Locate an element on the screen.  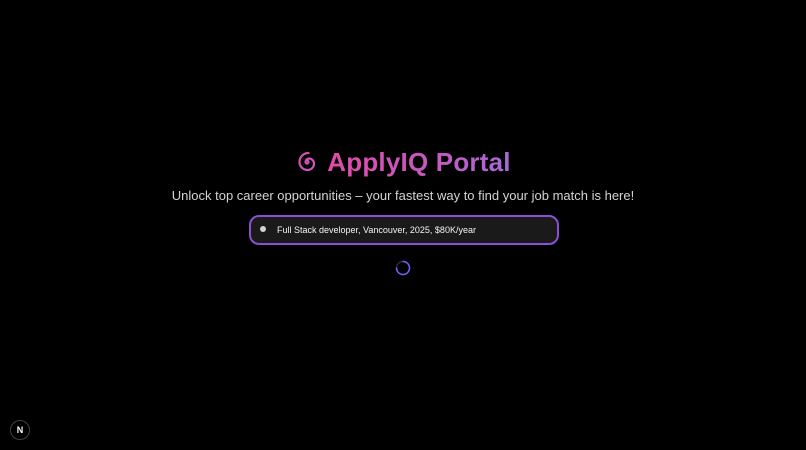
app-title: ApplyIQ Portal is located at coordinates (419, 162).